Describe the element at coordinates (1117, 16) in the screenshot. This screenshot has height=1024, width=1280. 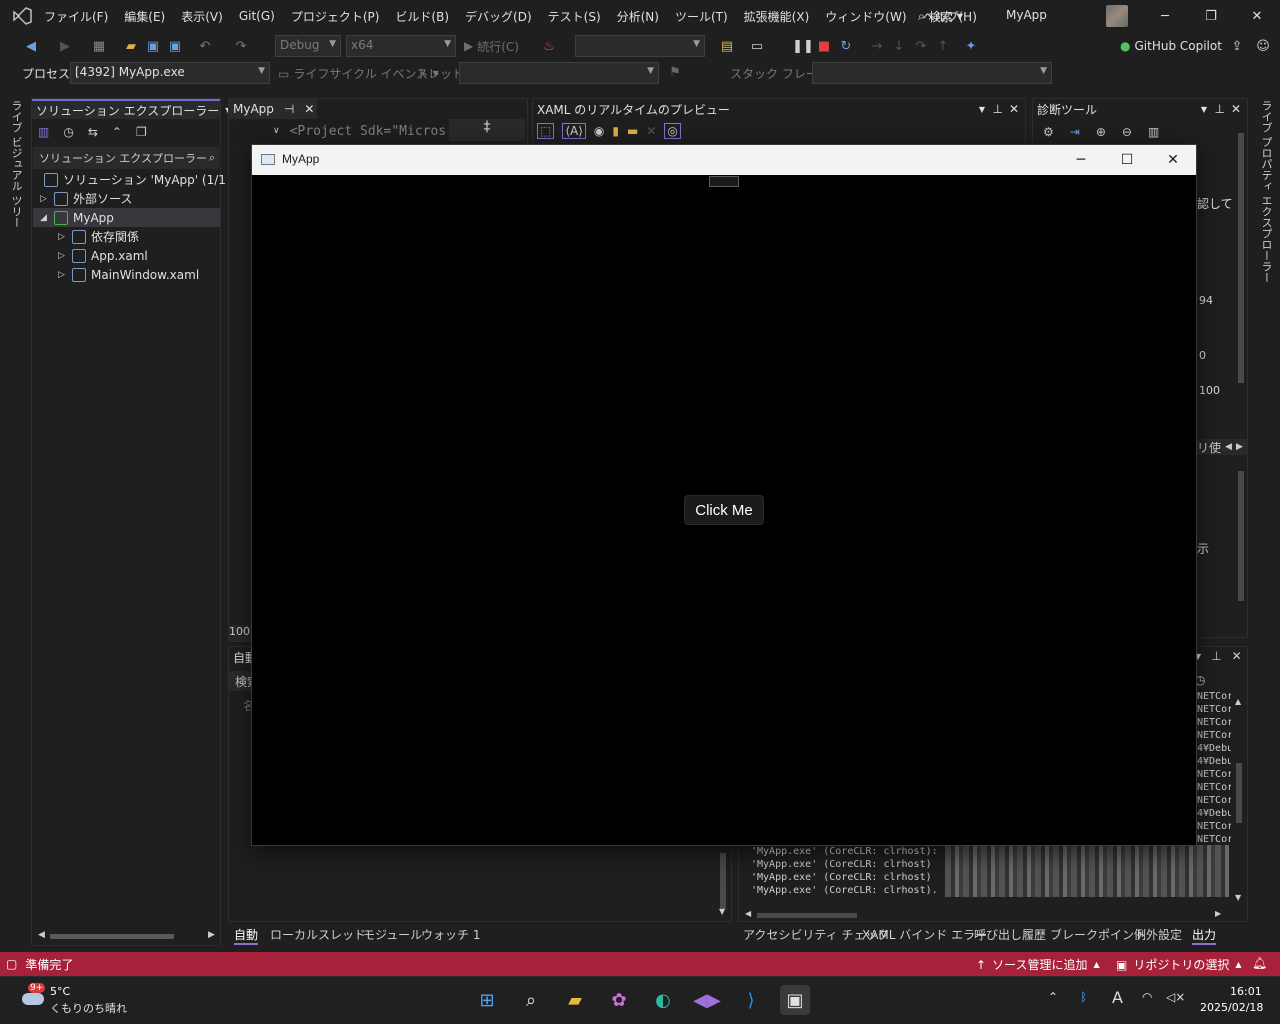
I see `avatar` at that location.